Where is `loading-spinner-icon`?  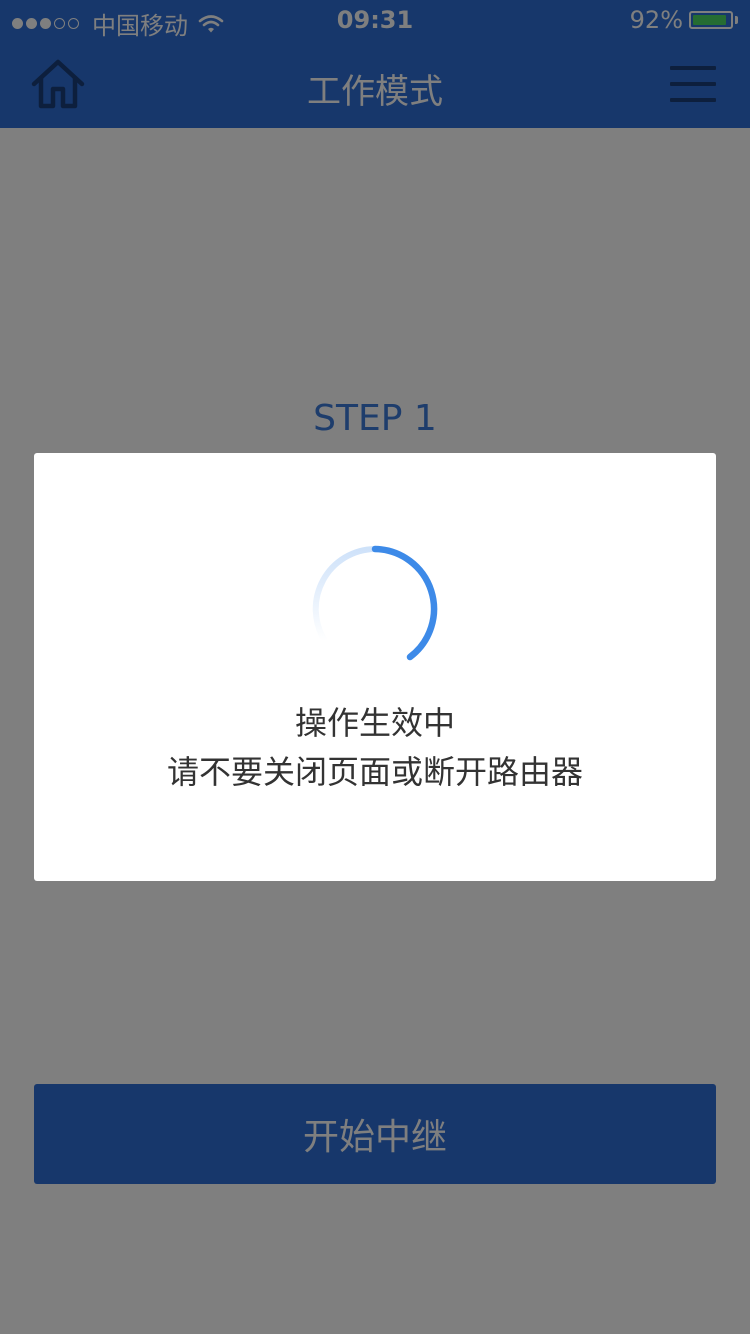 loading-spinner-icon is located at coordinates (375, 603).